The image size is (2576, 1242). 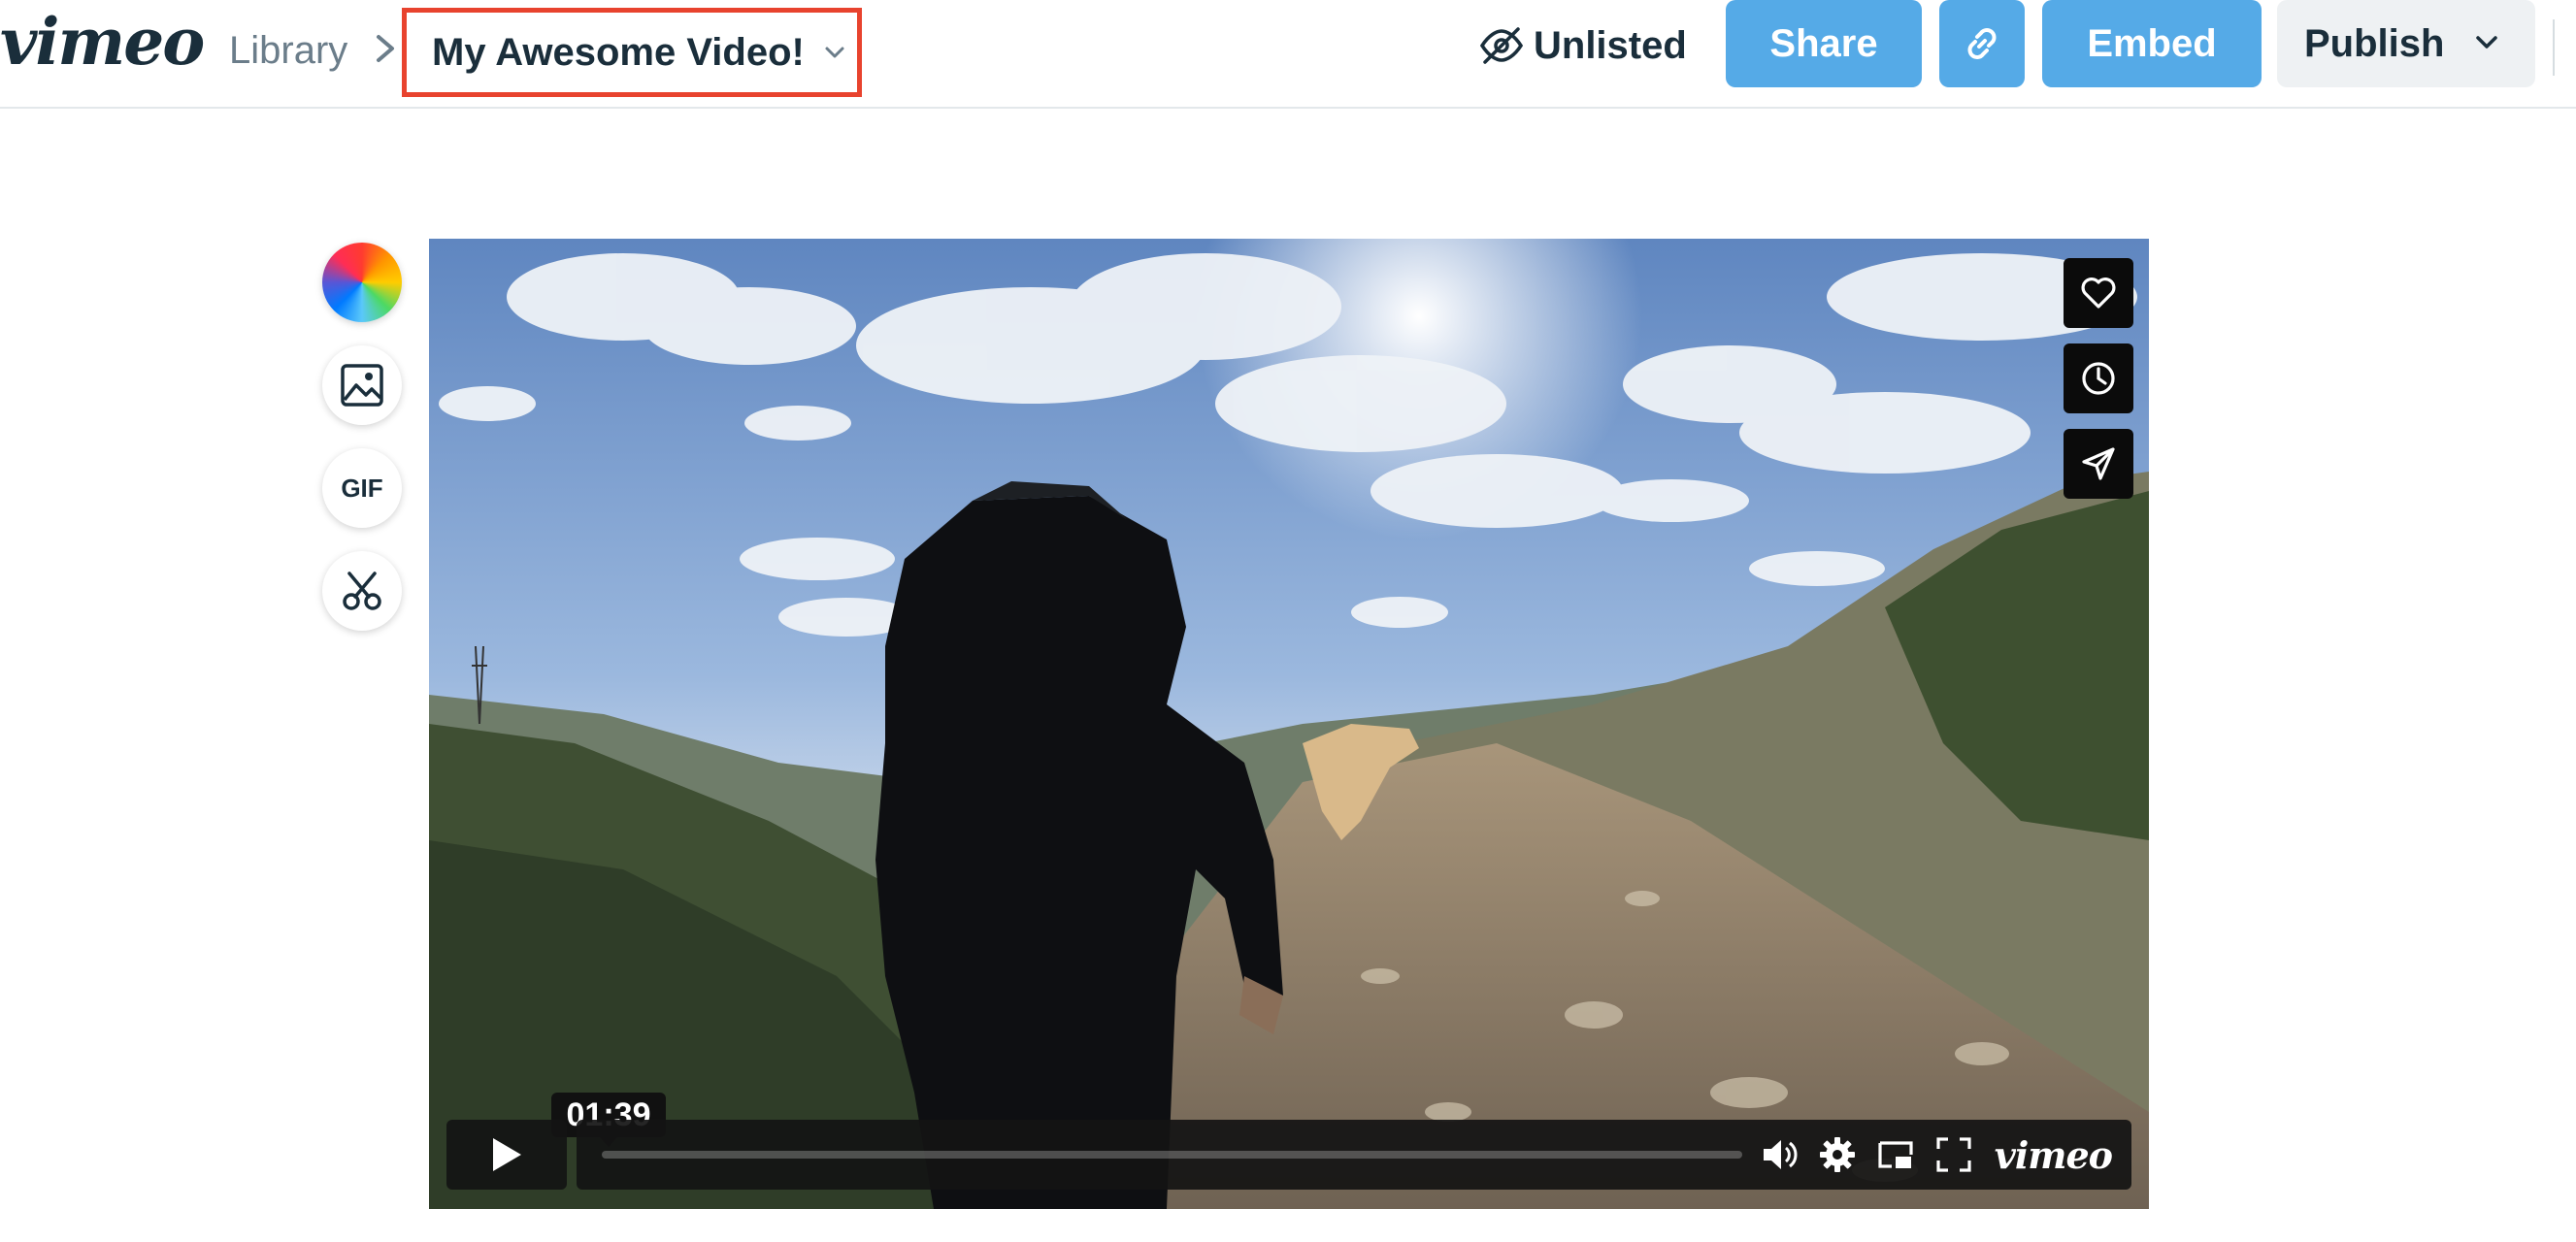 What do you see at coordinates (102, 42) in the screenshot?
I see `vimeo-logo: vimeo` at bounding box center [102, 42].